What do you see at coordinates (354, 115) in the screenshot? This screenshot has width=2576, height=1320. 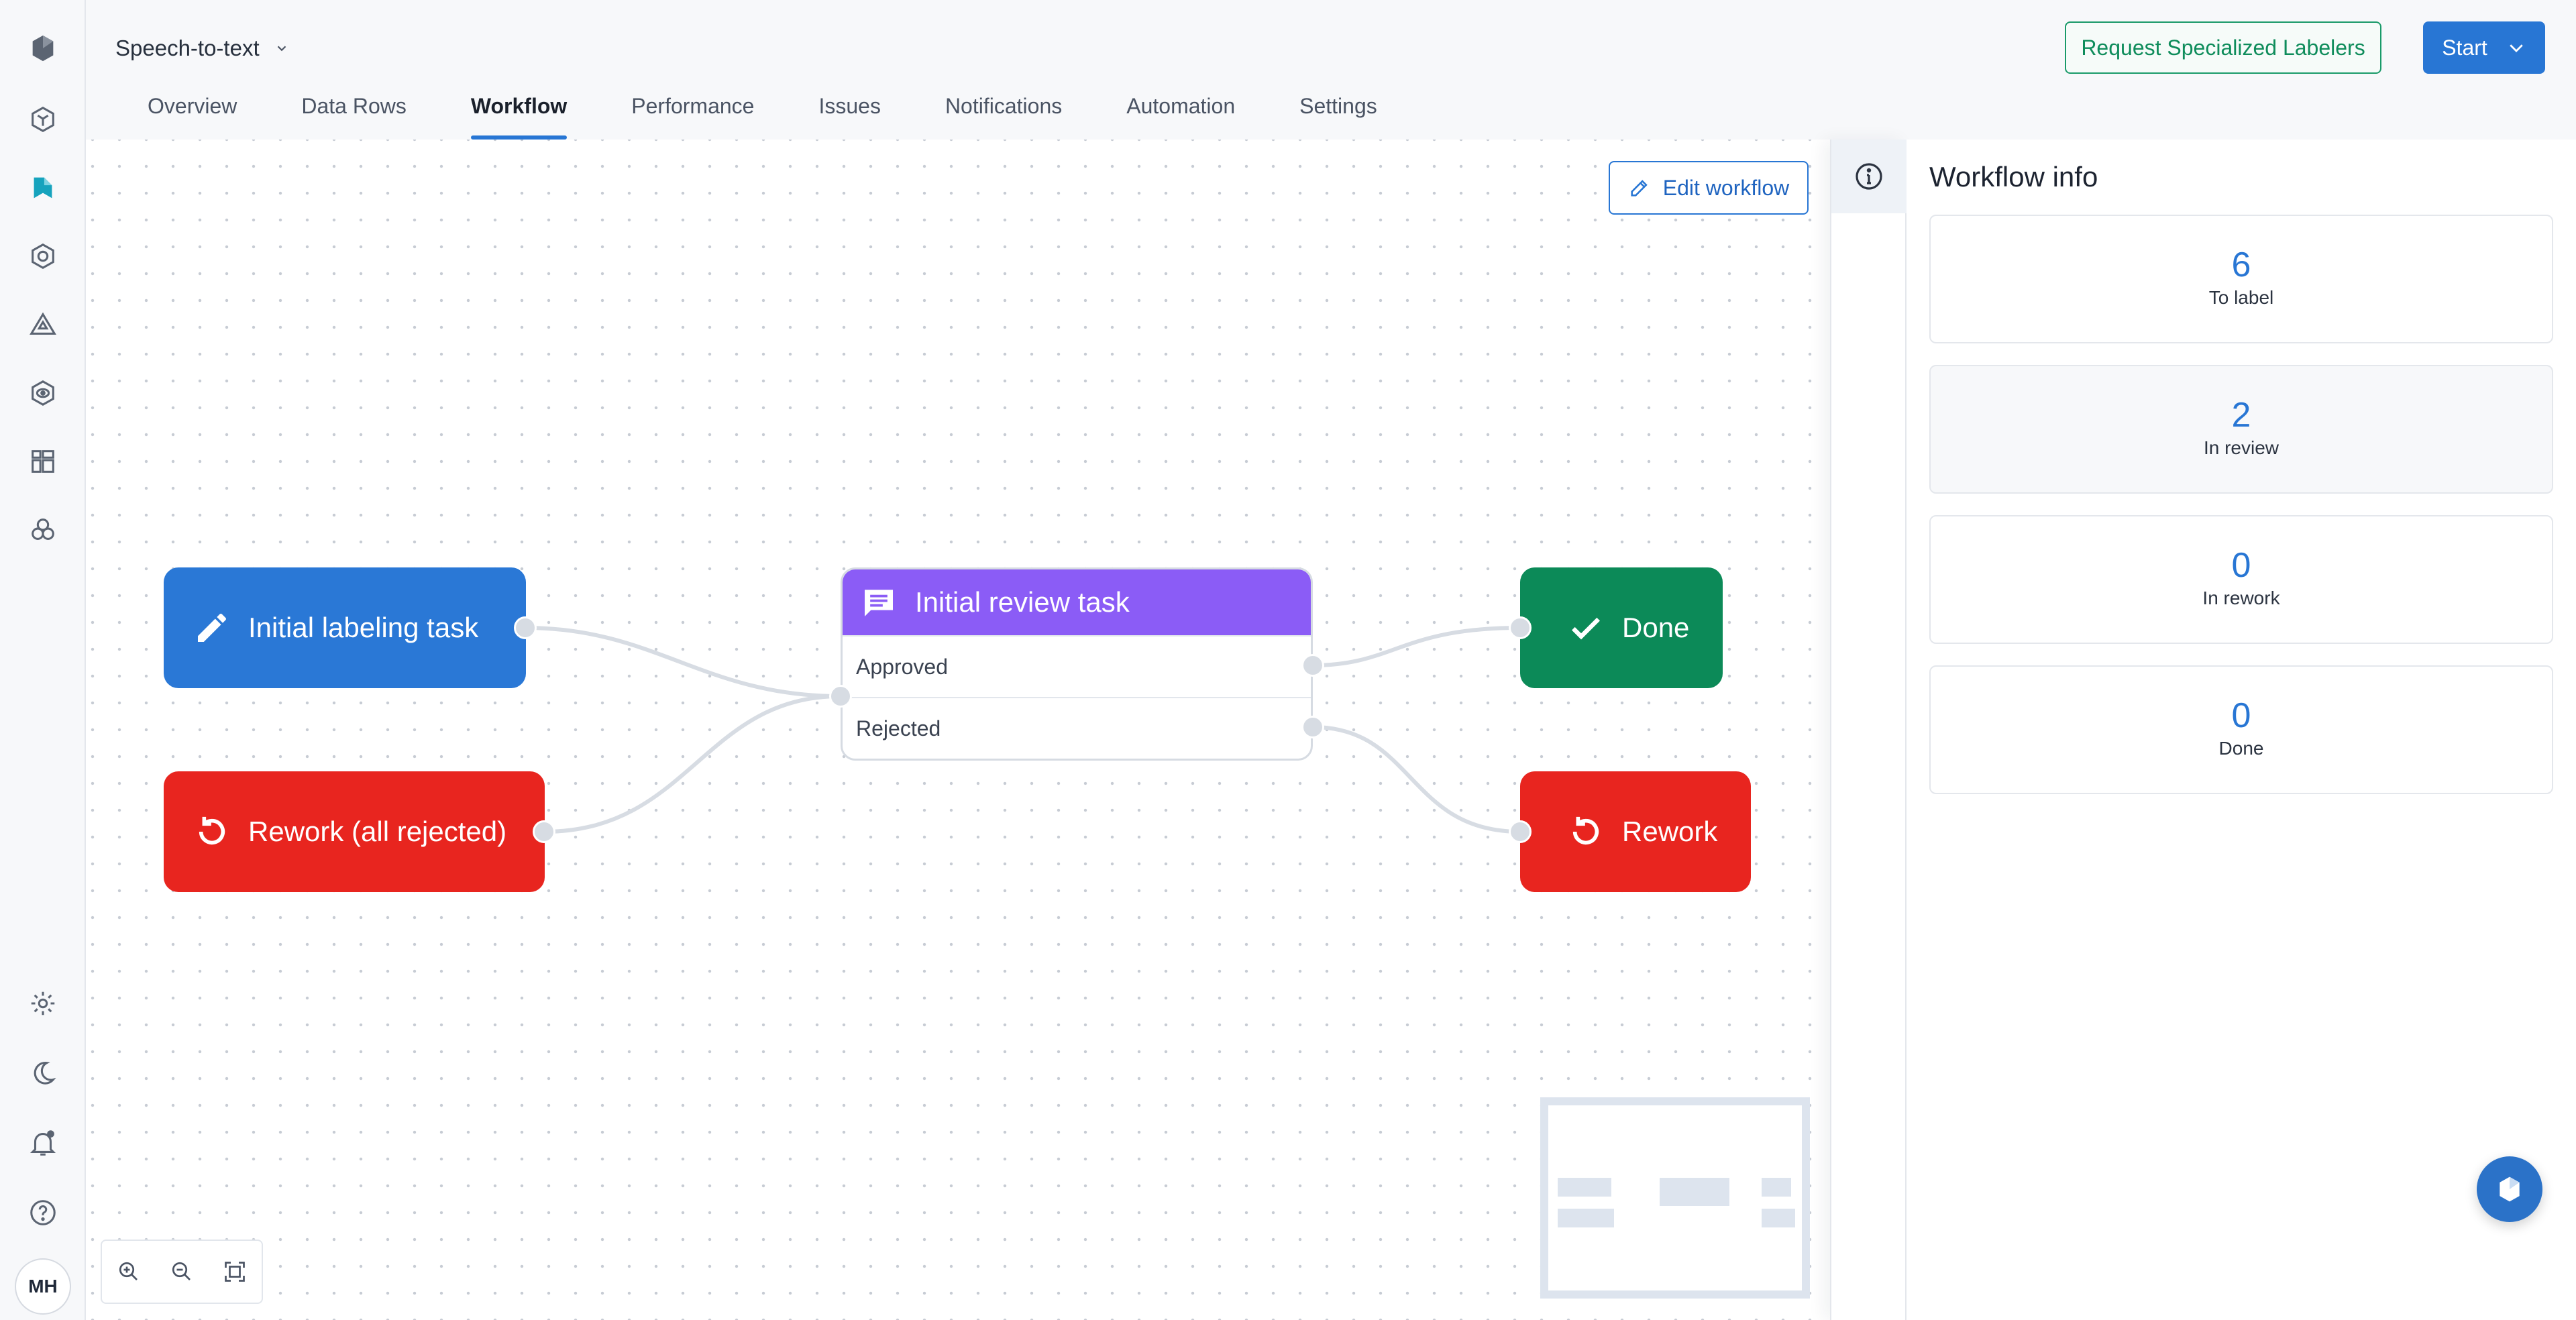 I see `tab-data-rows: Data Rows` at bounding box center [354, 115].